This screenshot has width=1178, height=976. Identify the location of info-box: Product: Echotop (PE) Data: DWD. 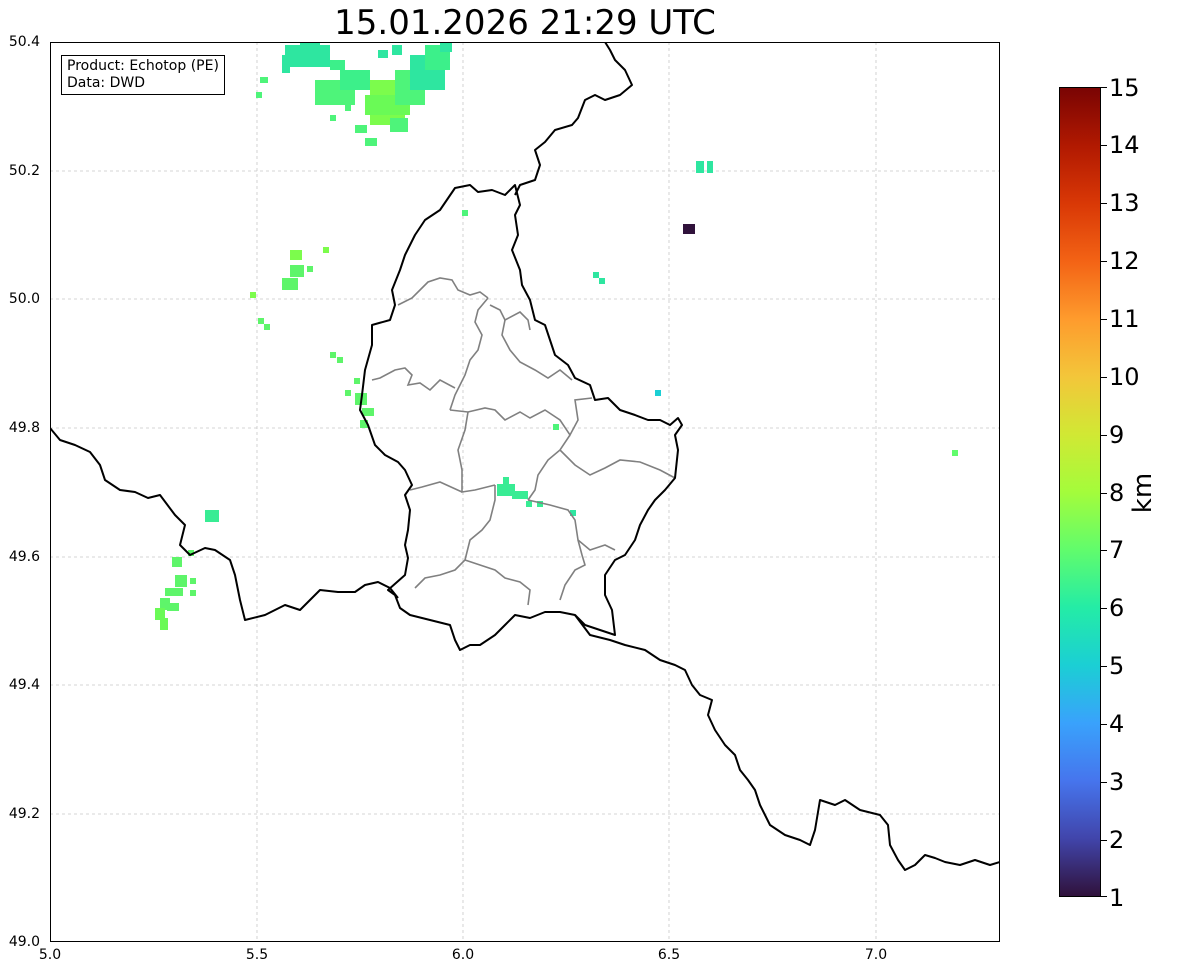
(143, 75).